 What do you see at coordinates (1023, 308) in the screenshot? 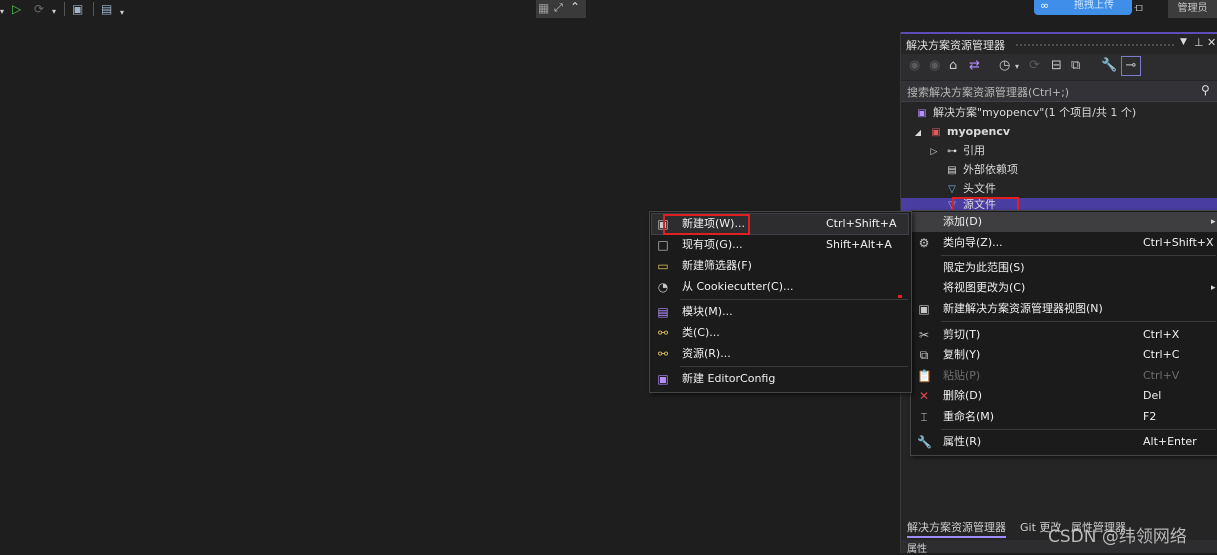
I see `menu-item-label: 新建解决方案资源管理器视图(N)` at bounding box center [1023, 308].